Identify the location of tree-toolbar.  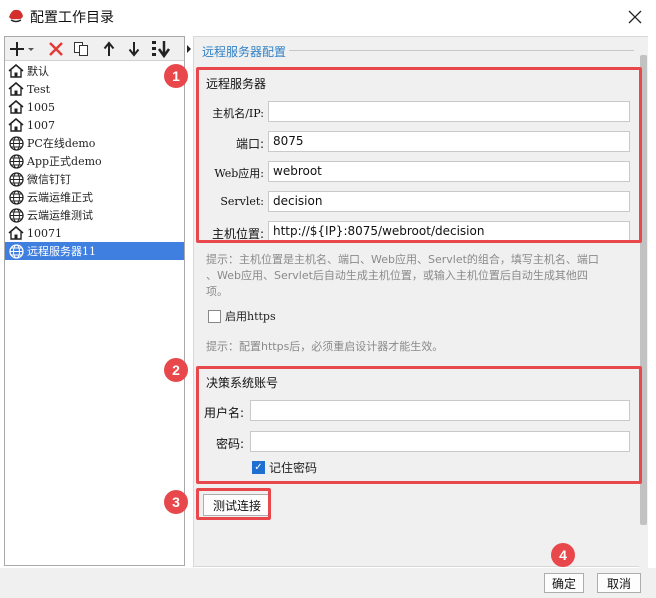
(94, 49).